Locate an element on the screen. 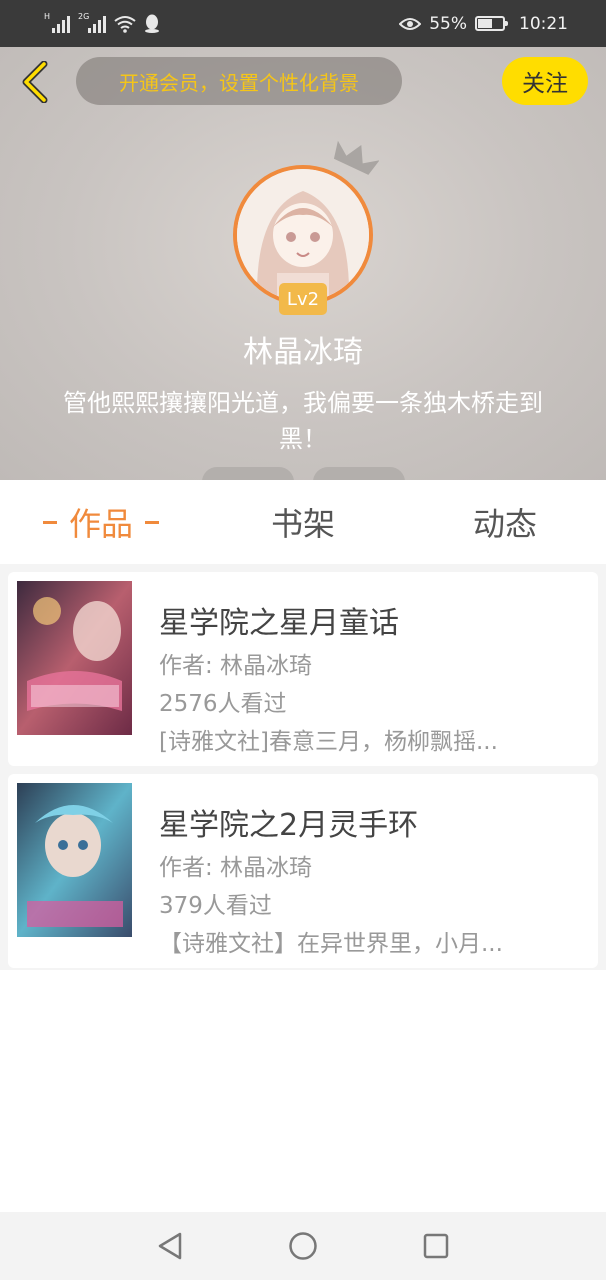  clock: 10:21 is located at coordinates (543, 23).